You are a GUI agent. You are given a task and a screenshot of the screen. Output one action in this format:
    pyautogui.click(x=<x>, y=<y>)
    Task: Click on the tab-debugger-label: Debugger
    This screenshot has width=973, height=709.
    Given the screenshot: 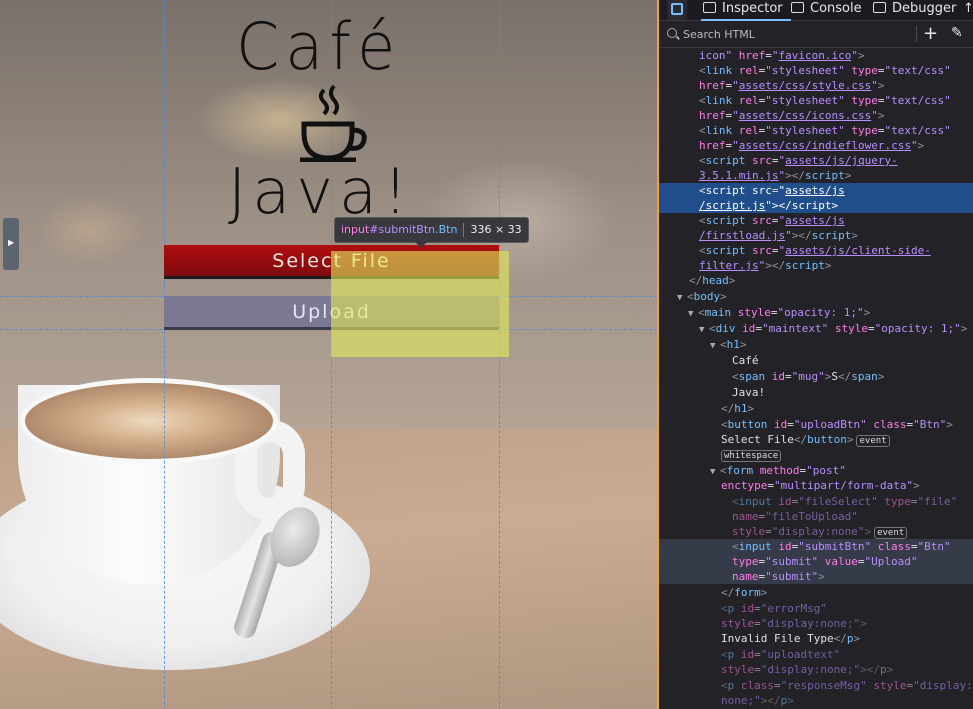 What is the action you would take?
    pyautogui.click(x=924, y=8)
    